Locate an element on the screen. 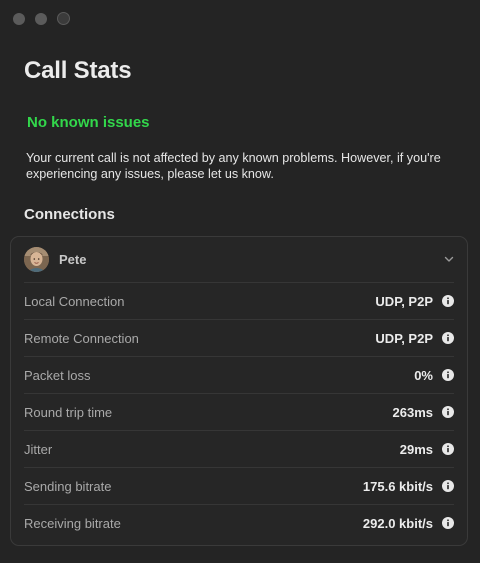 The width and height of the screenshot is (480, 563). stat-row-remote-connection: Remote Connection UDP, P2P is located at coordinates (239, 337).